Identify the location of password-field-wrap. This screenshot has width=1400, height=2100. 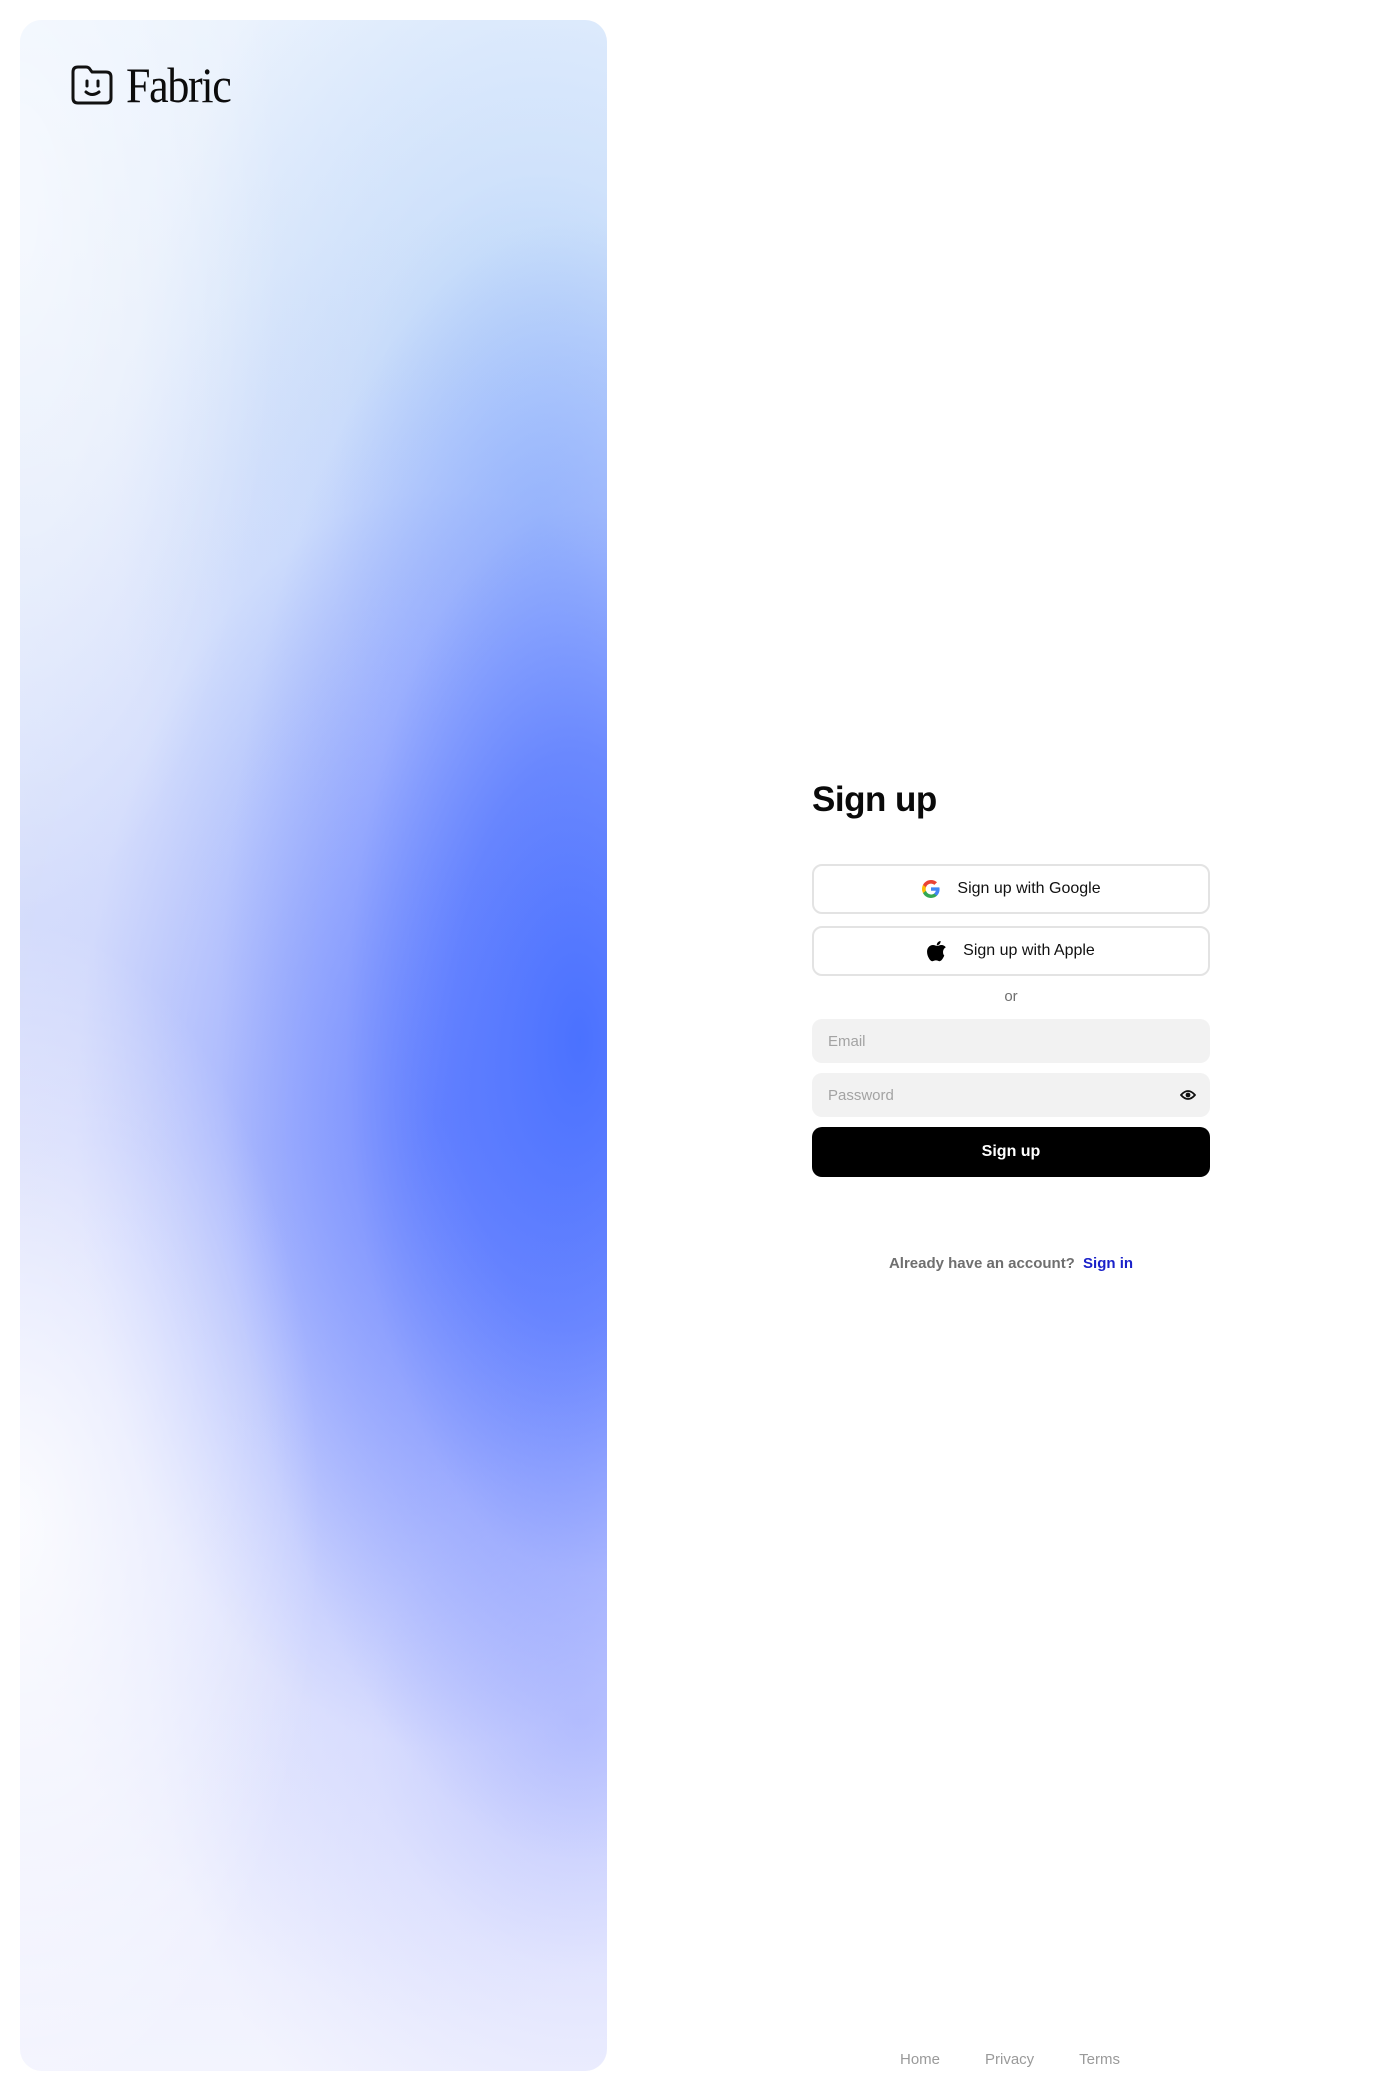
(1011, 1095).